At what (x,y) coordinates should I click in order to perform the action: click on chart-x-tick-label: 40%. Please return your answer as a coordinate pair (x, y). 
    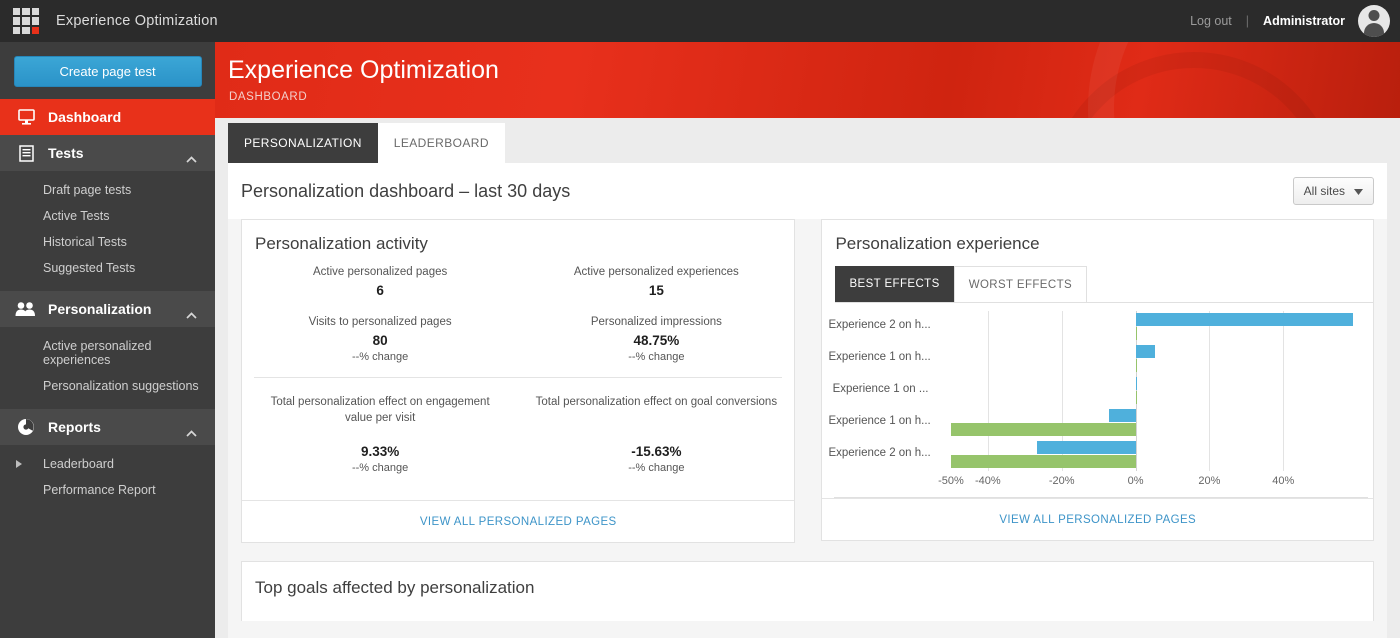
    Looking at the image, I should click on (1283, 481).